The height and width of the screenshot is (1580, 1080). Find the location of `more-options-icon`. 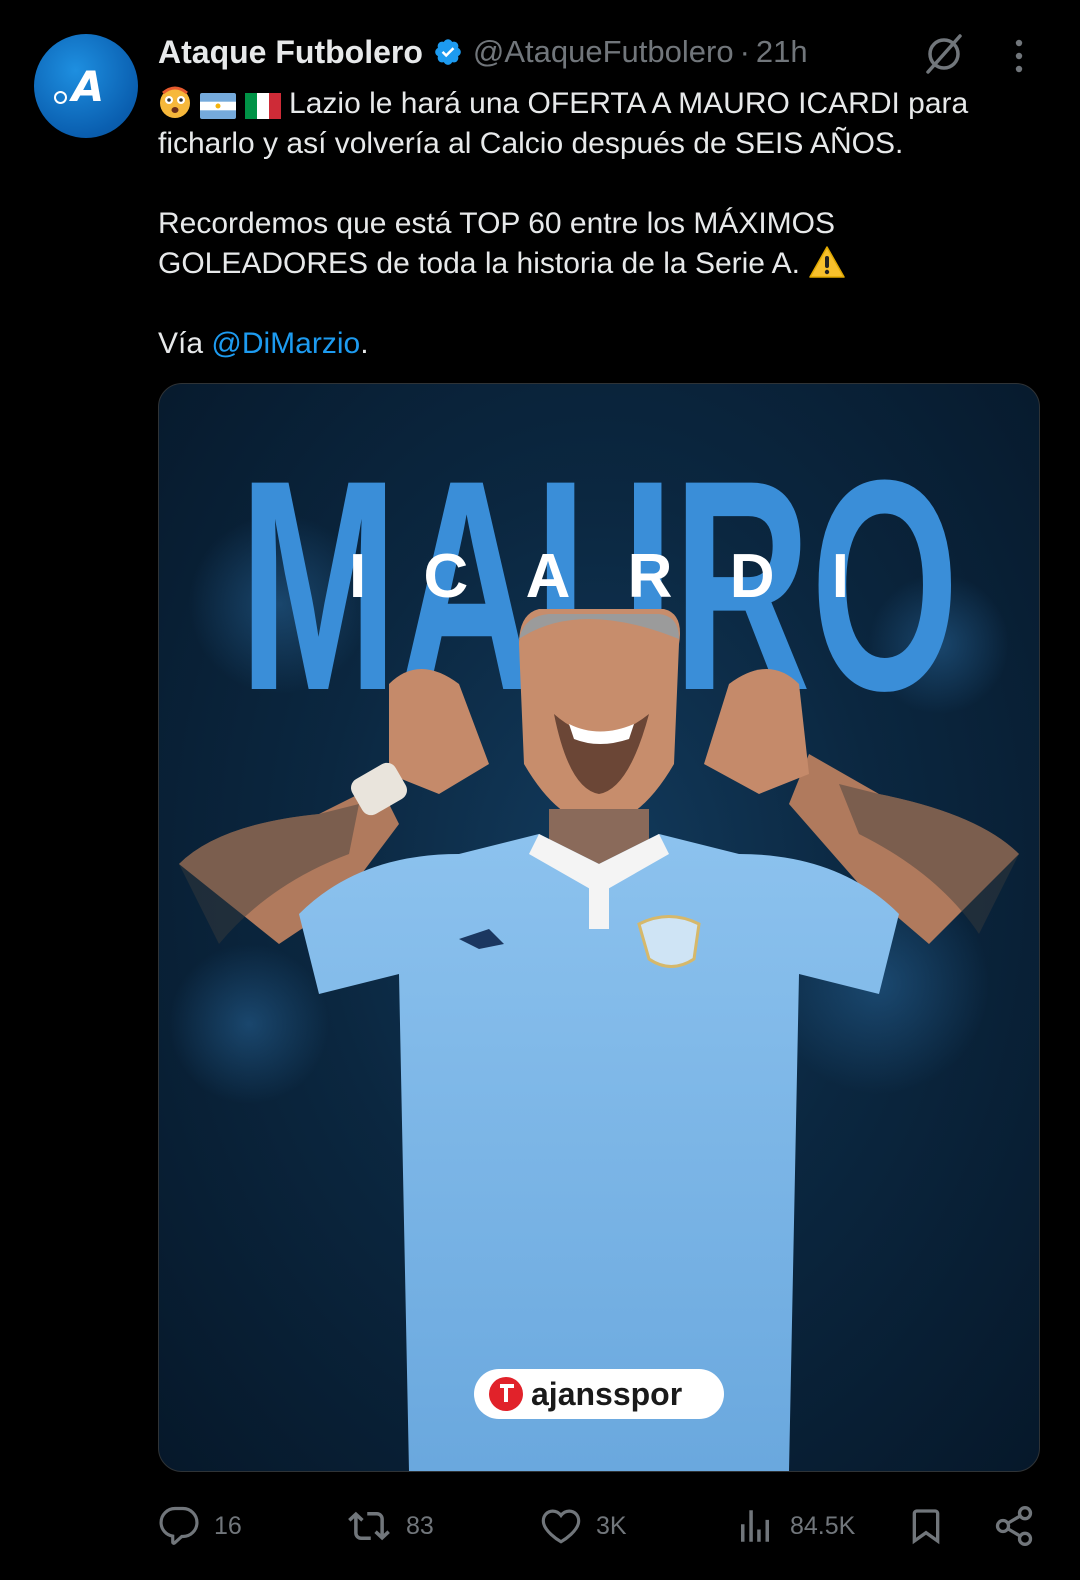

more-options-icon is located at coordinates (1019, 56).